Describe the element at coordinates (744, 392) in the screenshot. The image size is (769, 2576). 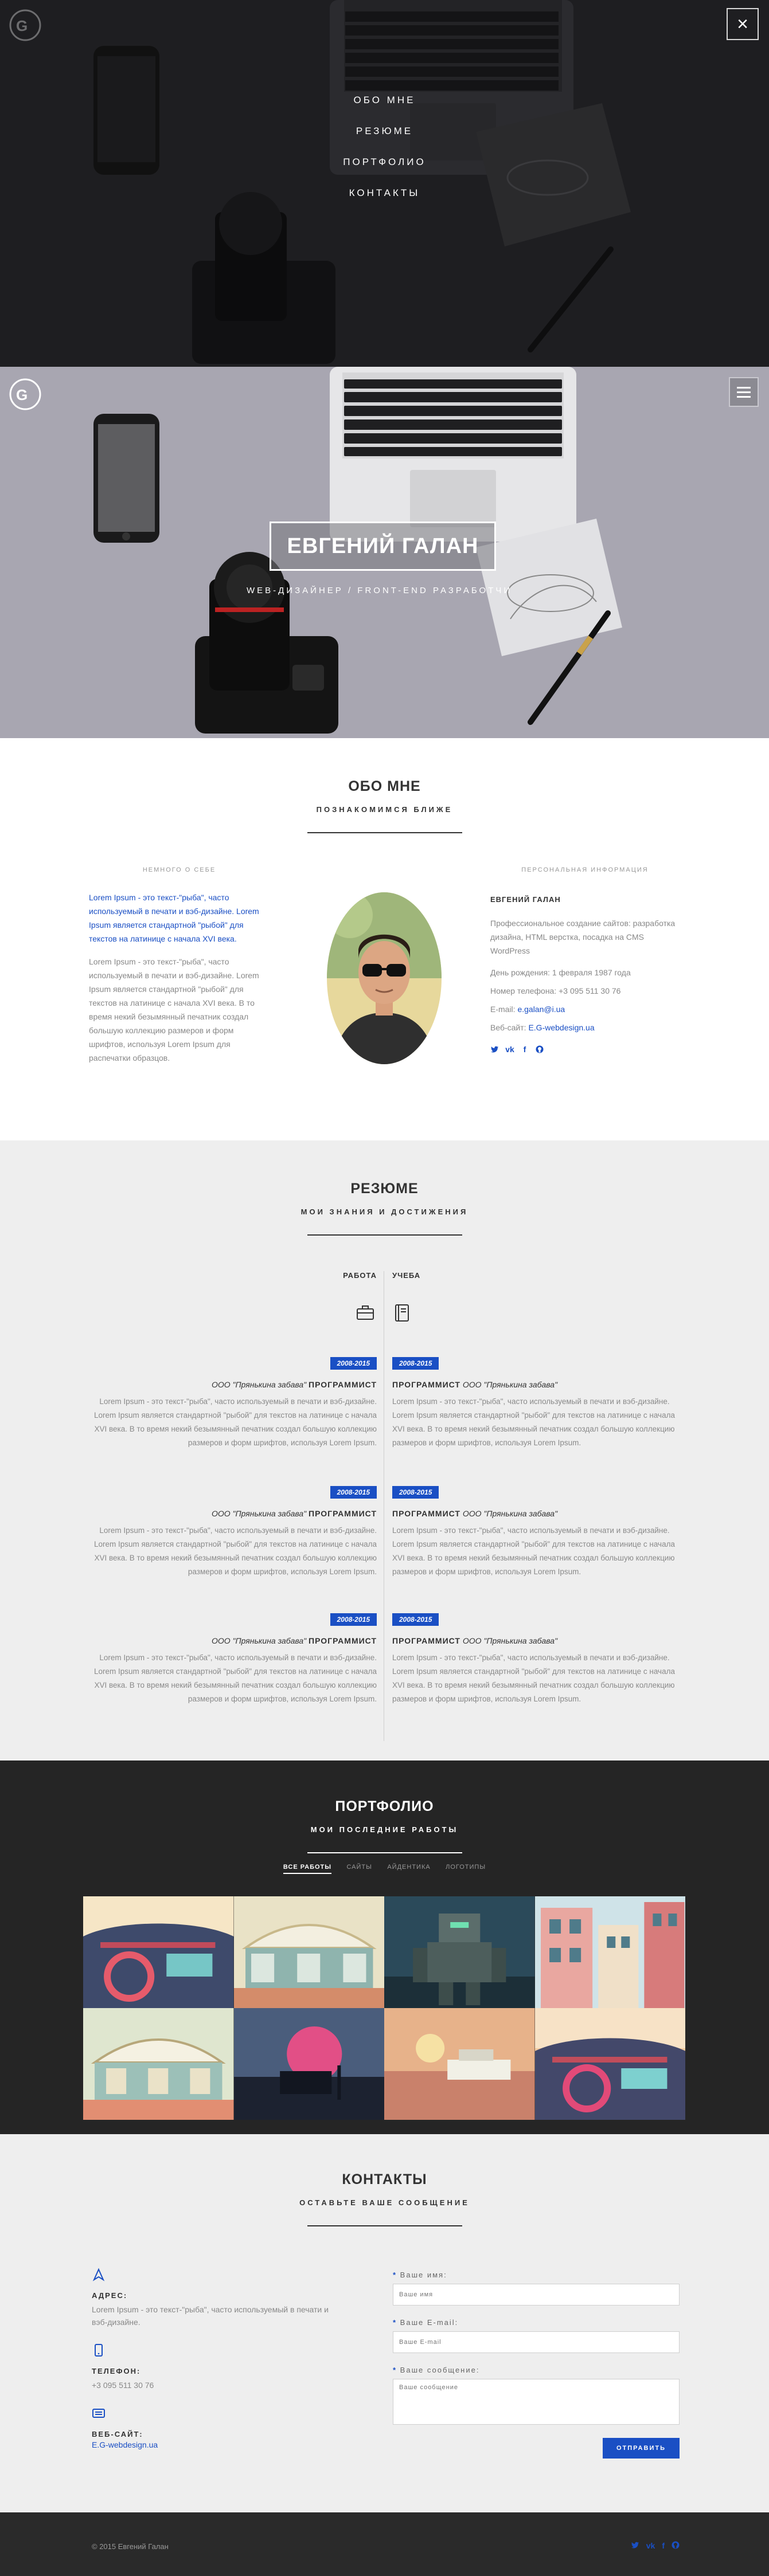
I see `menu-button` at that location.